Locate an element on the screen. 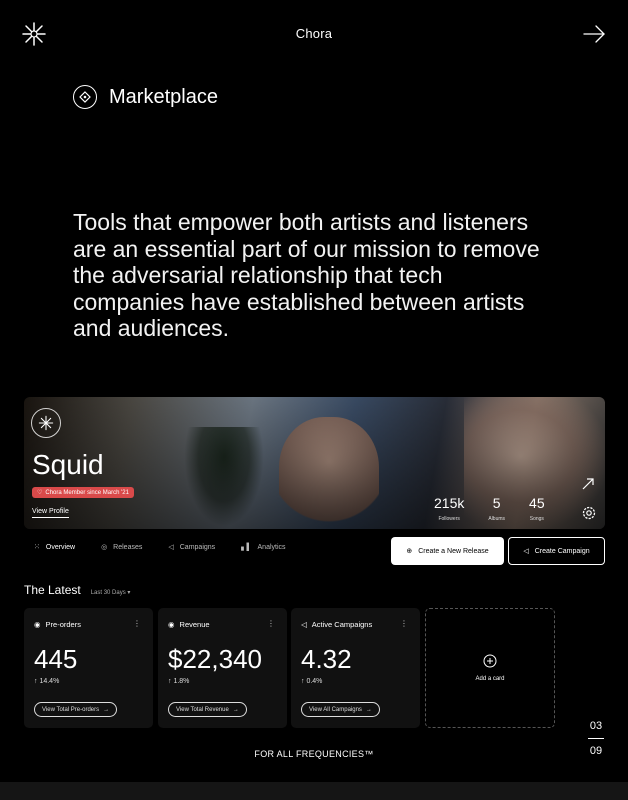  view-label: View Total Revenue is located at coordinates (202, 709).